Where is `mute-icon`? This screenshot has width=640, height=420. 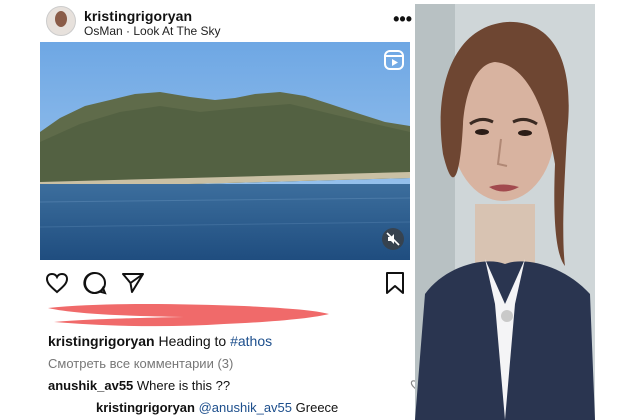
mute-icon is located at coordinates (393, 239).